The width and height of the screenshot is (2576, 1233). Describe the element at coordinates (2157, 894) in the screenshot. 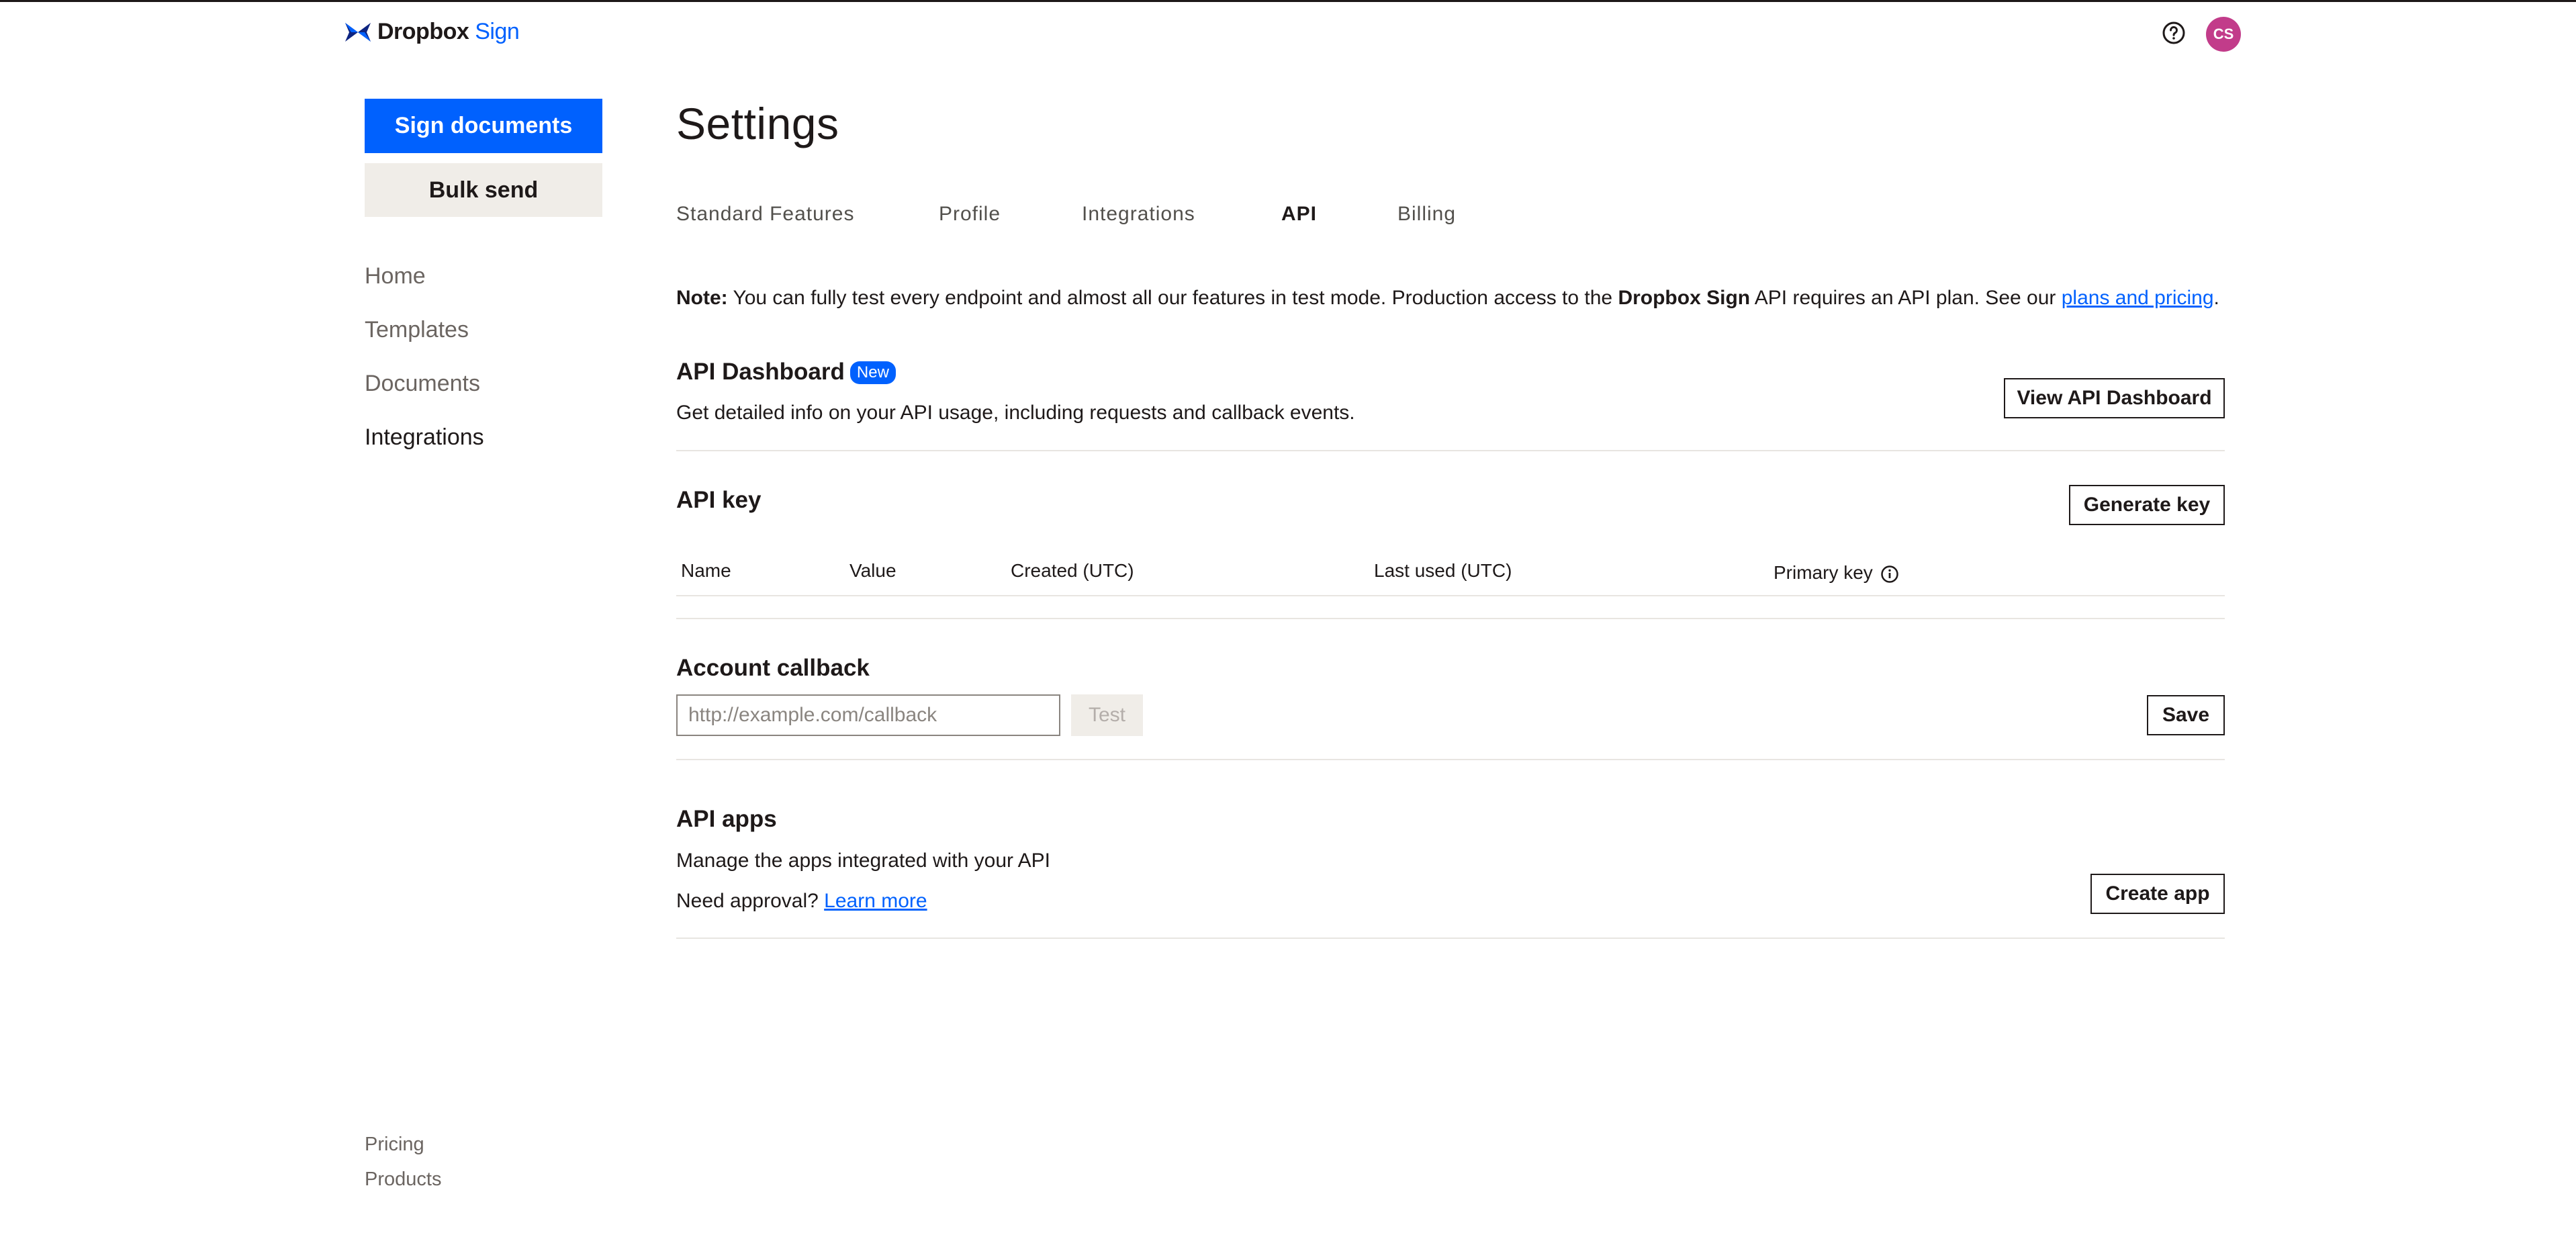

I see `create-app-button: Create app` at that location.